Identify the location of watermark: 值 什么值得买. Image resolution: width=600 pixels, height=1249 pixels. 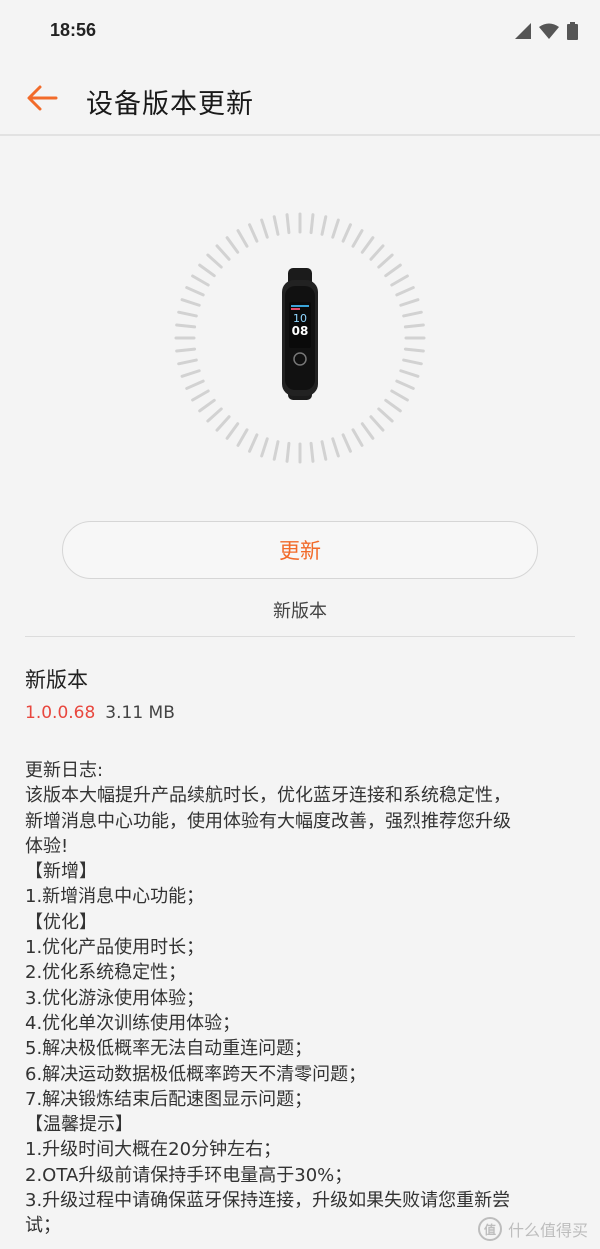
(532, 1229).